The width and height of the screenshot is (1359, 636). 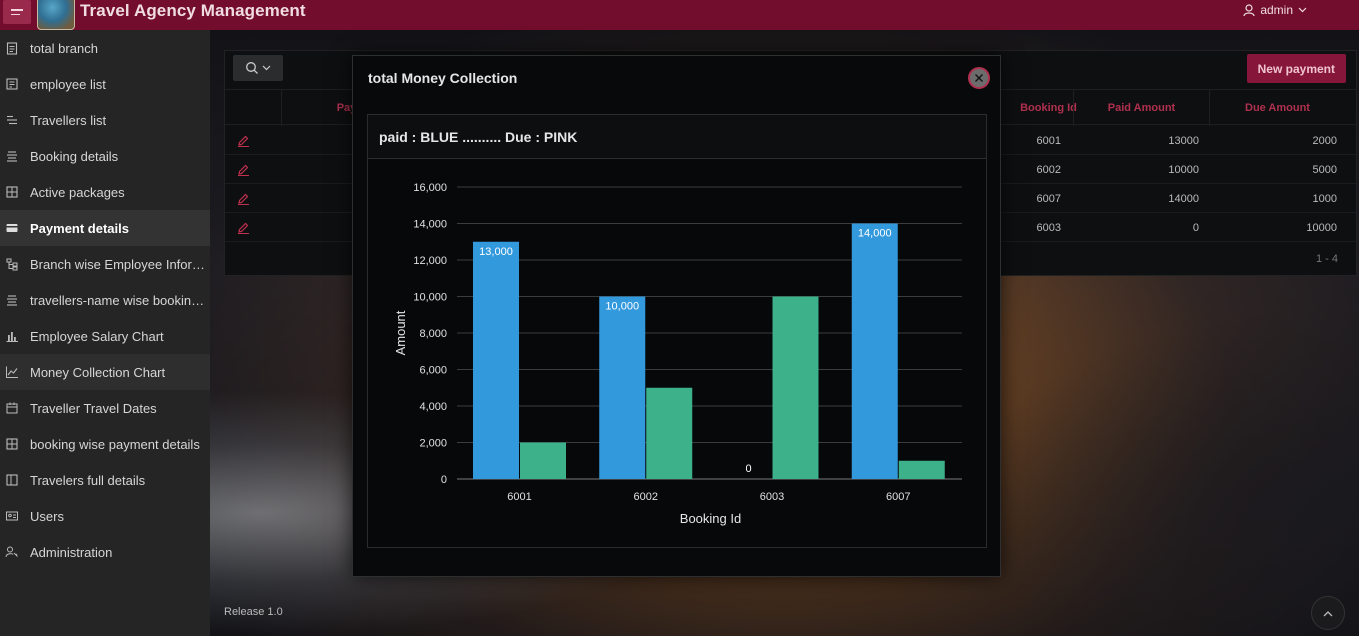 What do you see at coordinates (105, 48) in the screenshot?
I see `sidebar-item-total-branch: total branch` at bounding box center [105, 48].